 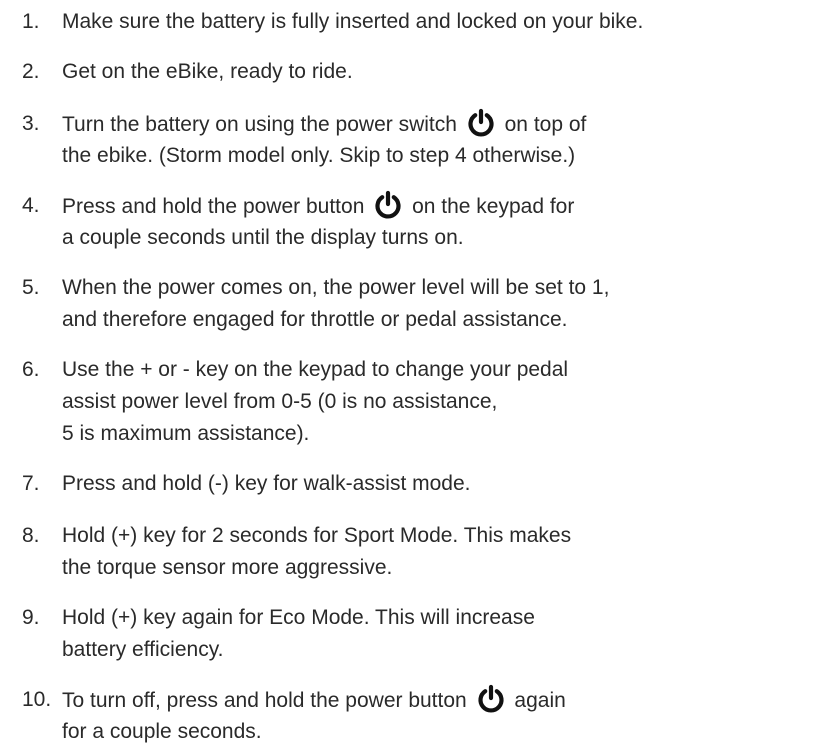 What do you see at coordinates (186, 433) in the screenshot?
I see `step-text: 5 is maximum assistance).` at bounding box center [186, 433].